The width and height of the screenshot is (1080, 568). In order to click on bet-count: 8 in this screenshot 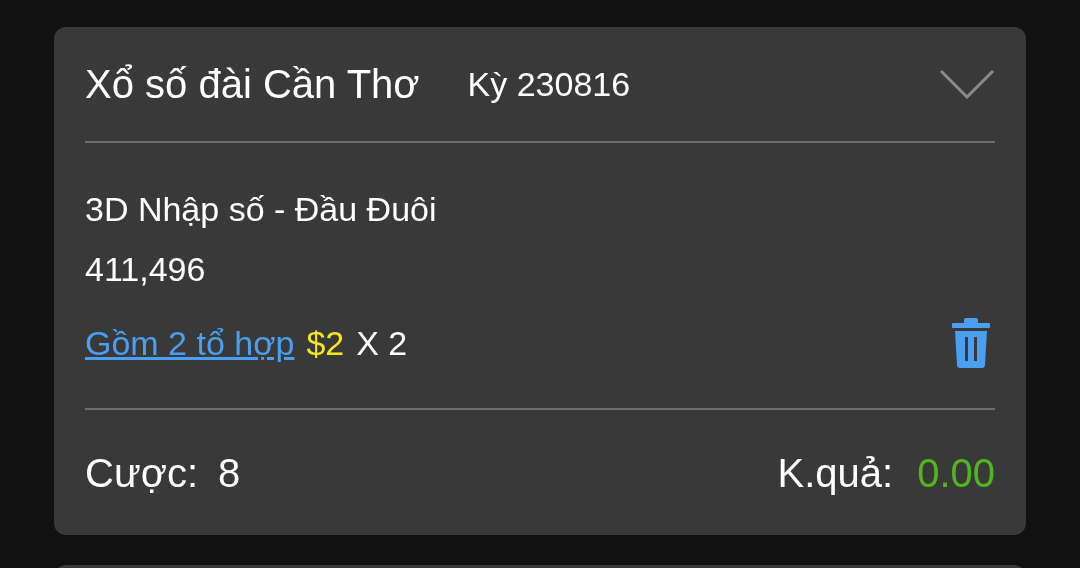, I will do `click(229, 473)`.